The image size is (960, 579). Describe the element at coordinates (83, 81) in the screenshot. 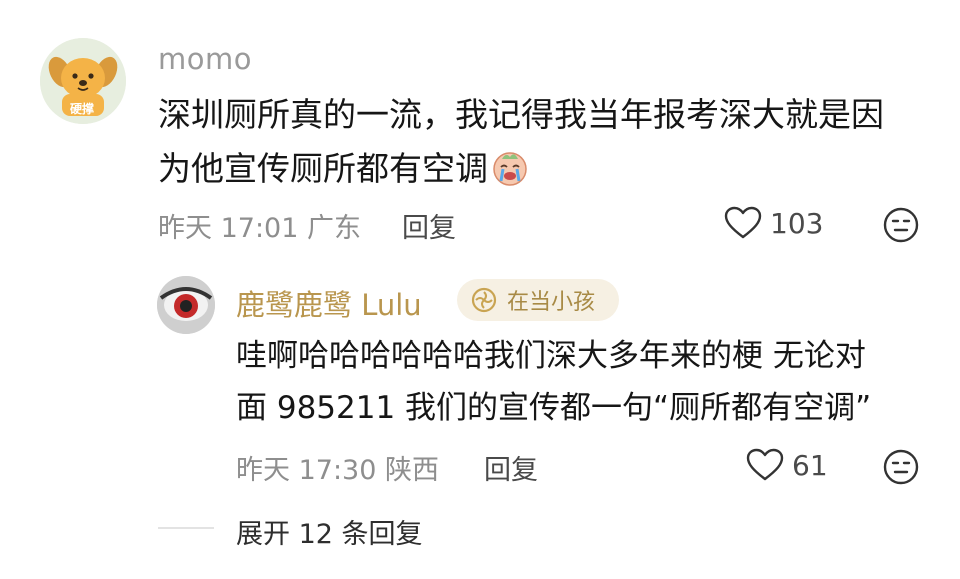

I see `avatar: 硬撑` at that location.